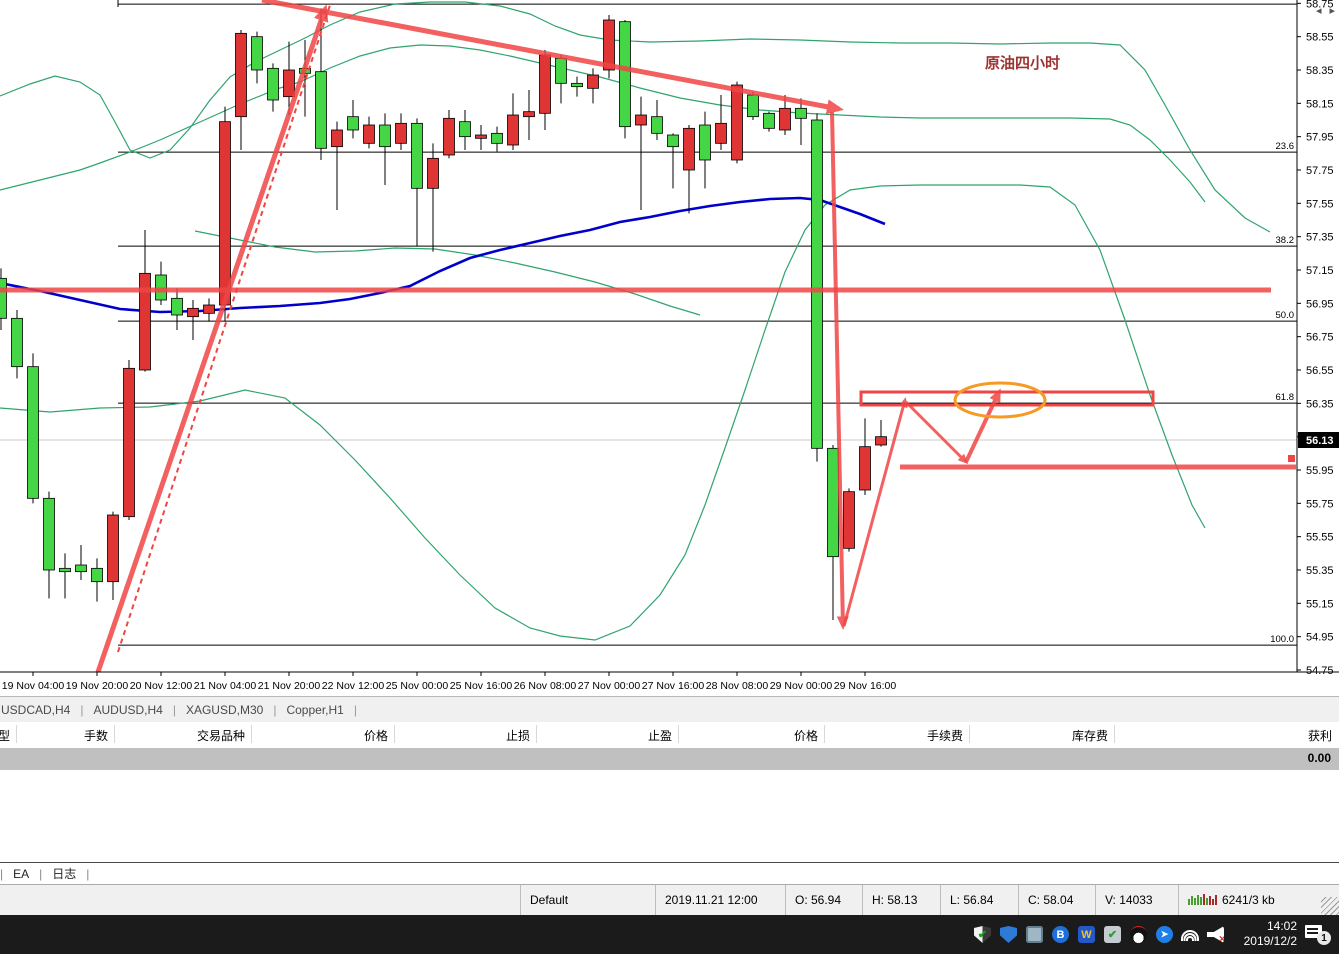 The width and height of the screenshot is (1339, 954). What do you see at coordinates (1190, 934) in the screenshot?
I see `wifi-icon` at bounding box center [1190, 934].